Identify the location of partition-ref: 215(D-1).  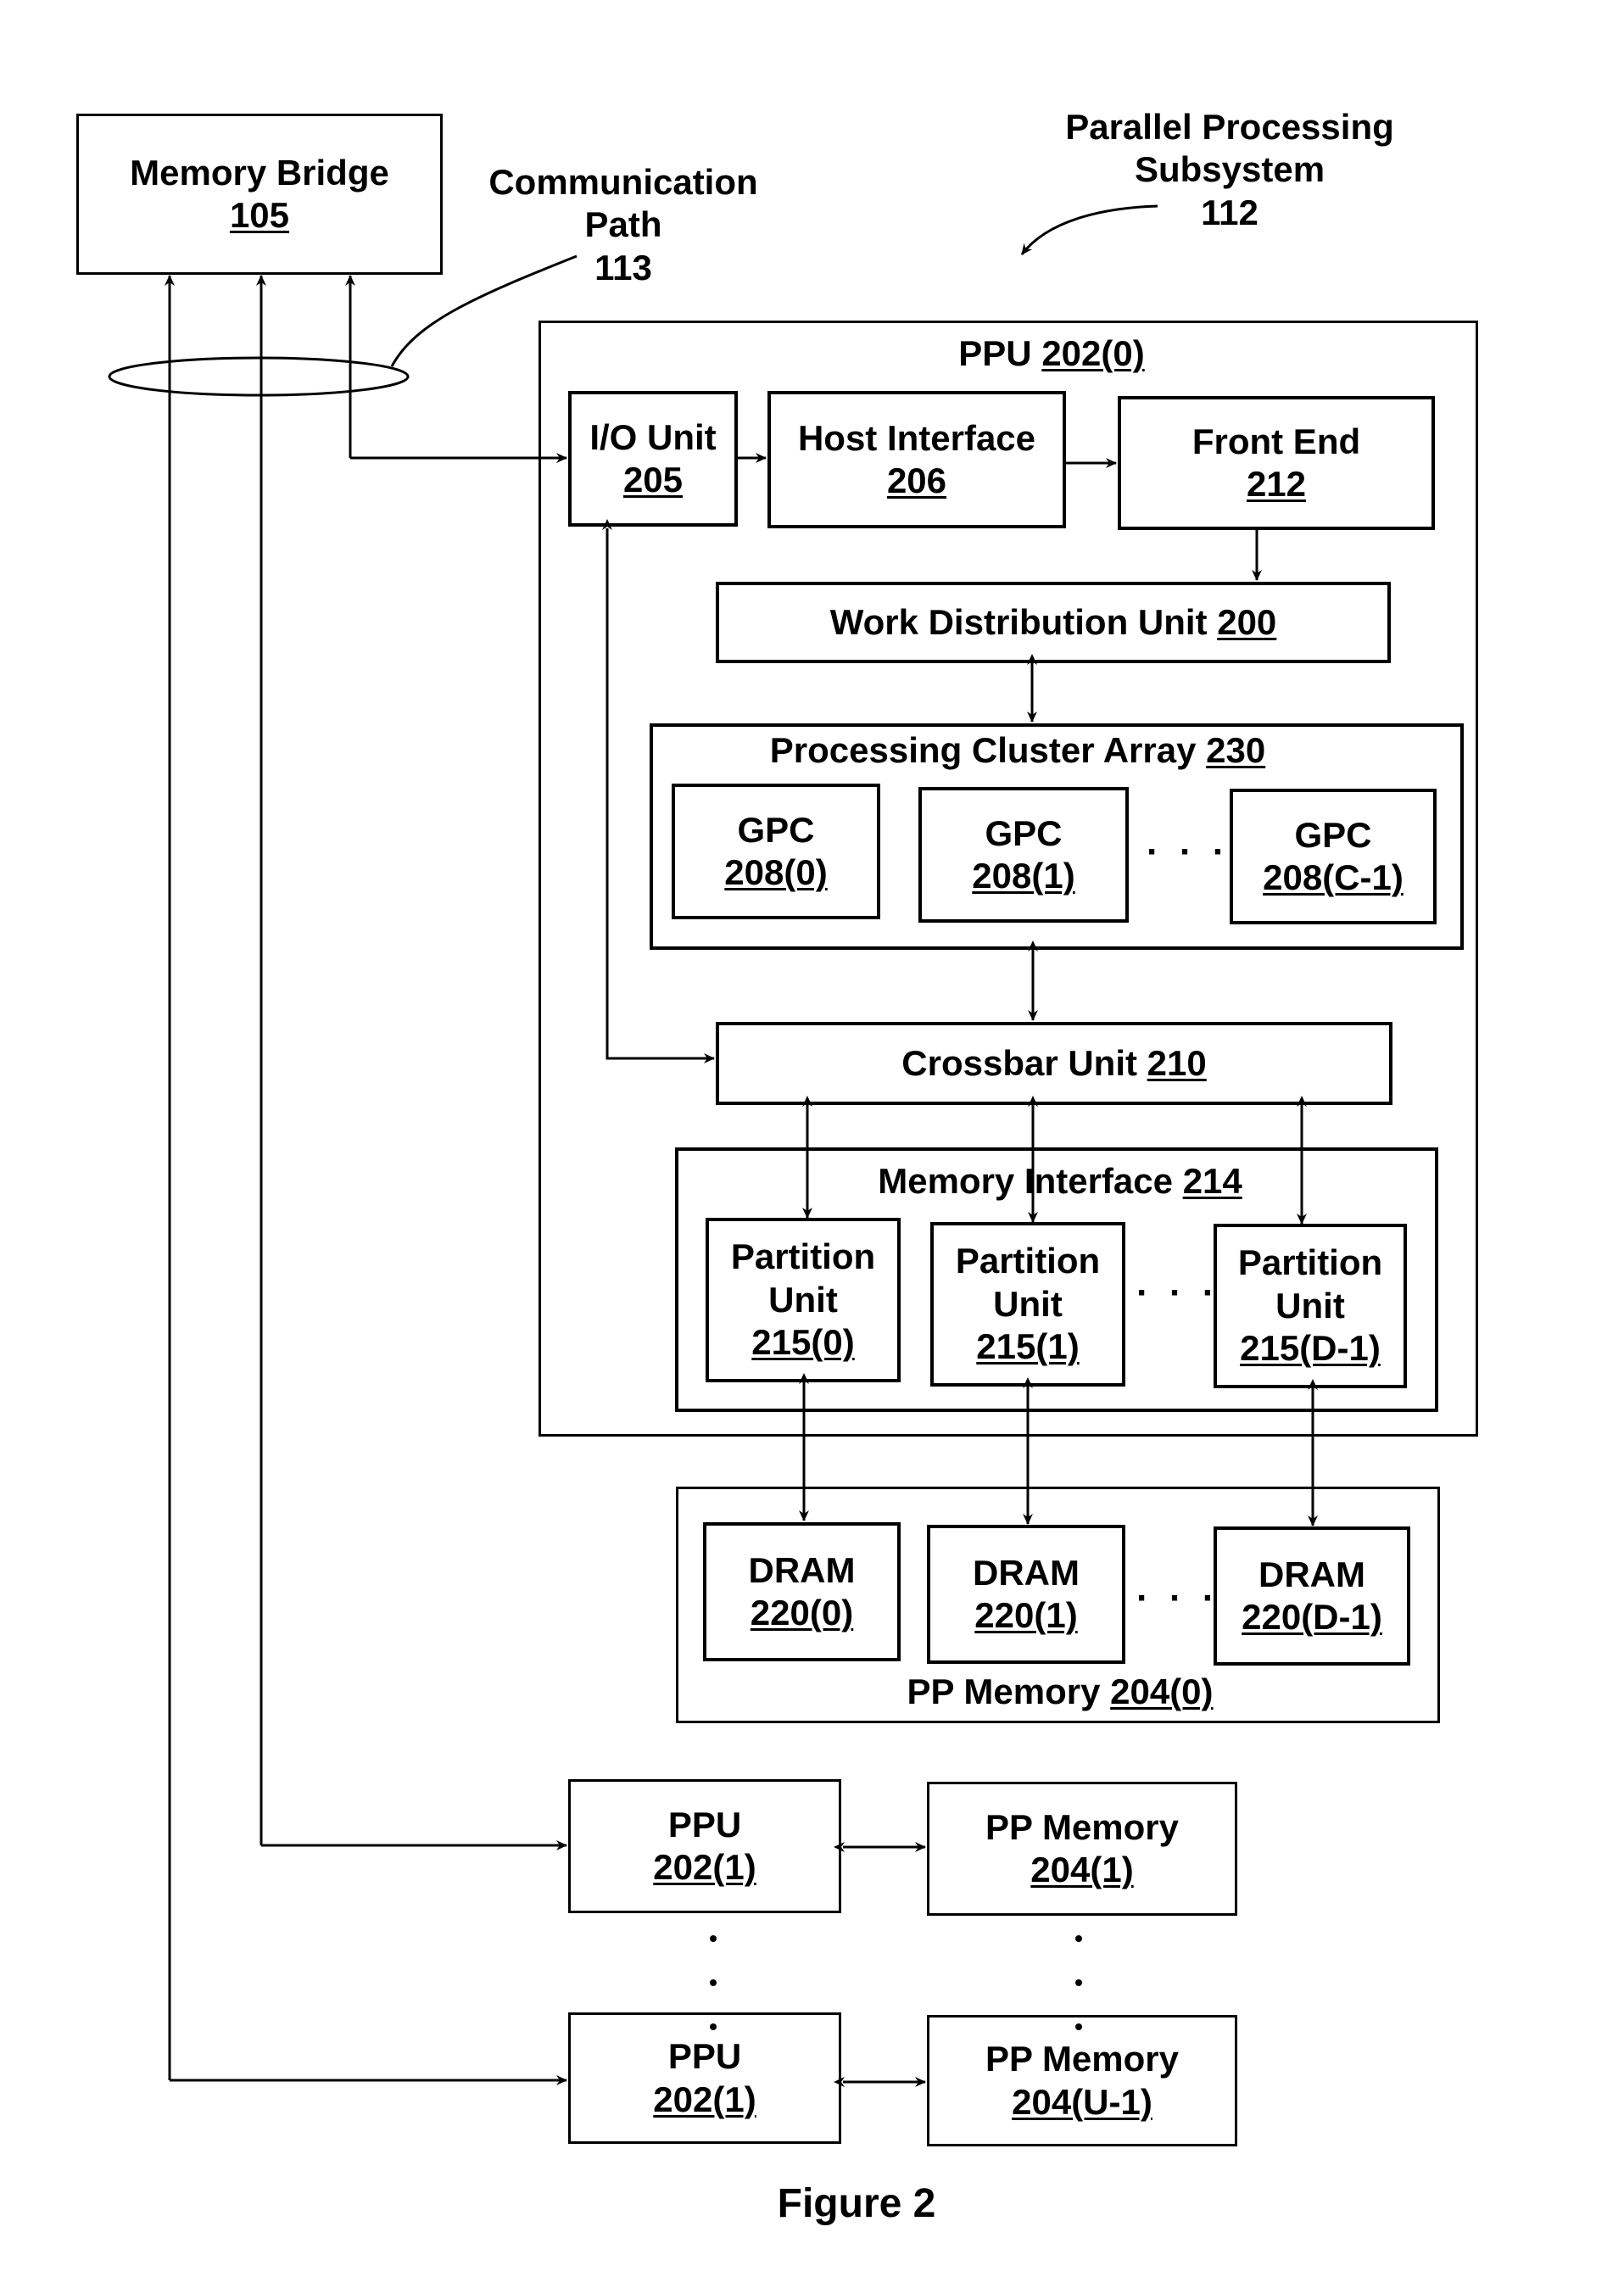
(1310, 1348).